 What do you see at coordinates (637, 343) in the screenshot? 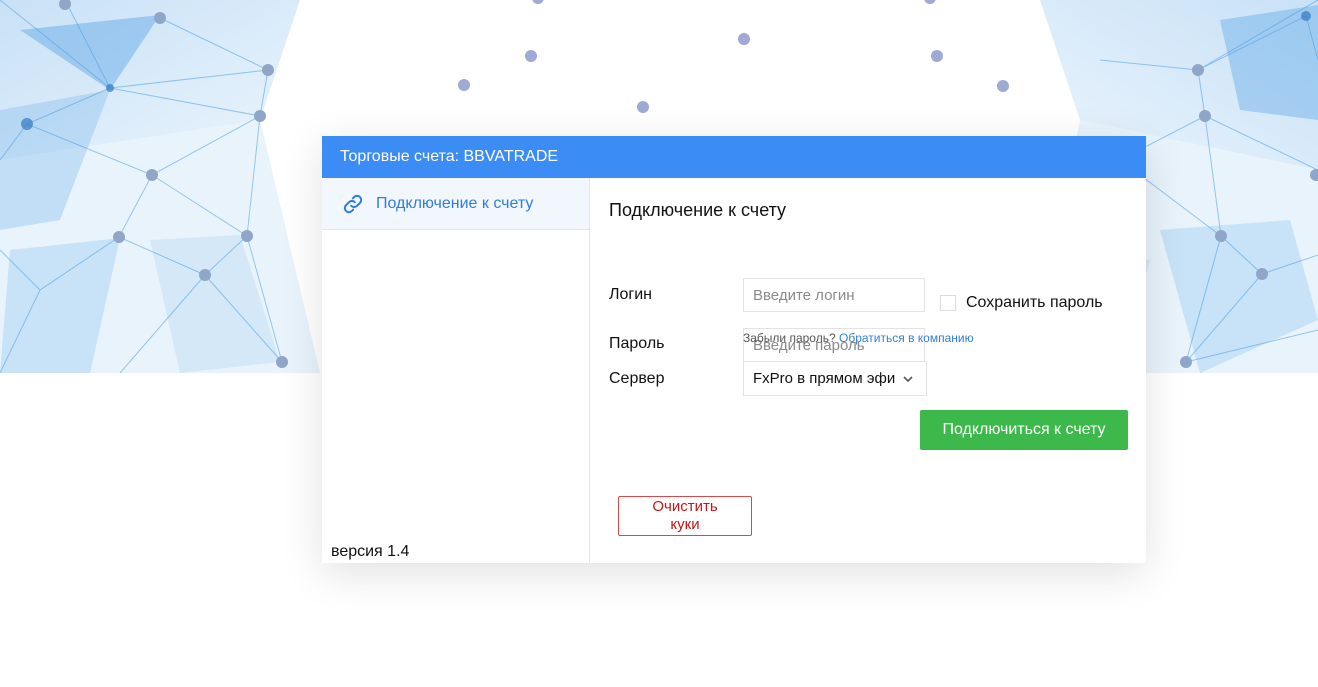
I see `password-label: Пароль` at bounding box center [637, 343].